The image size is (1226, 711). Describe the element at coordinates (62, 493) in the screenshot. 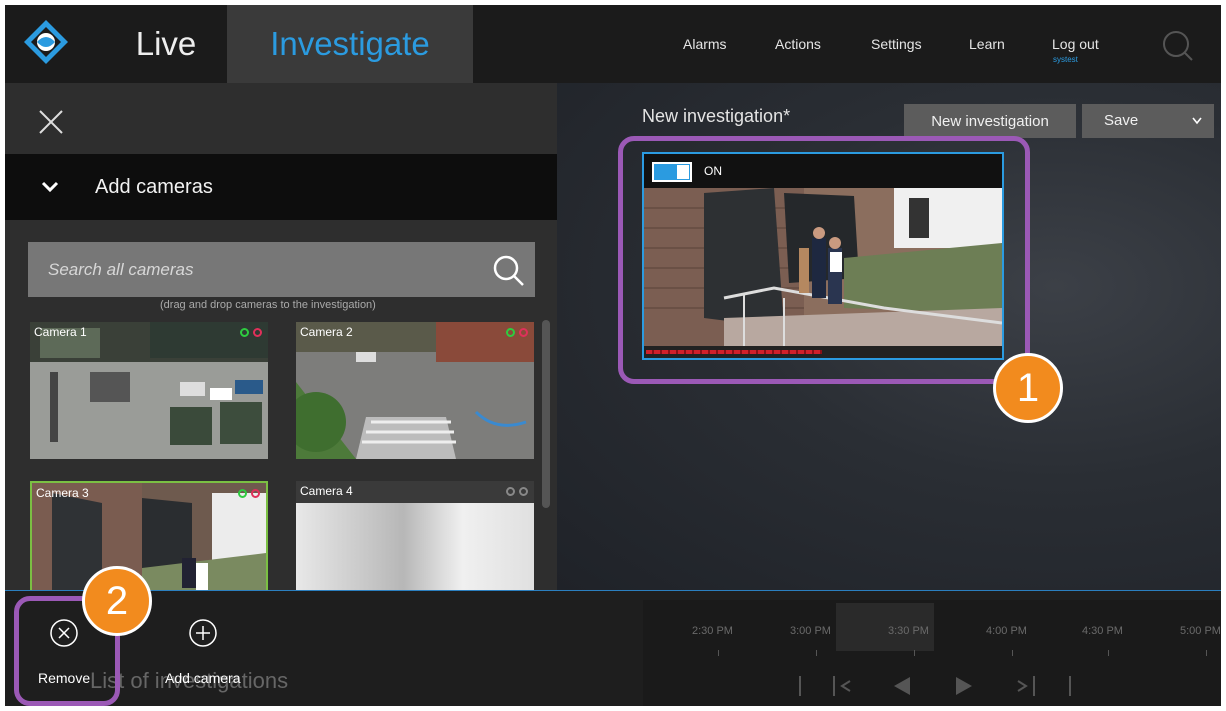

I see `camera-name: Camera 3` at that location.